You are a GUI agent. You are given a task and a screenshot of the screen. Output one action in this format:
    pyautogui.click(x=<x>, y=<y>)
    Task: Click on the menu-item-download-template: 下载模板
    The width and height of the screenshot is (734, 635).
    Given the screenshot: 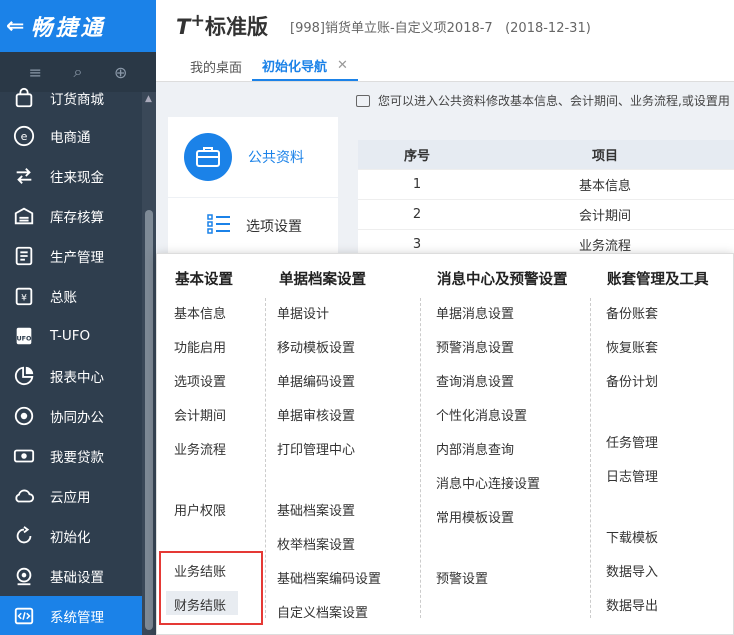 What is the action you would take?
    pyautogui.click(x=632, y=536)
    